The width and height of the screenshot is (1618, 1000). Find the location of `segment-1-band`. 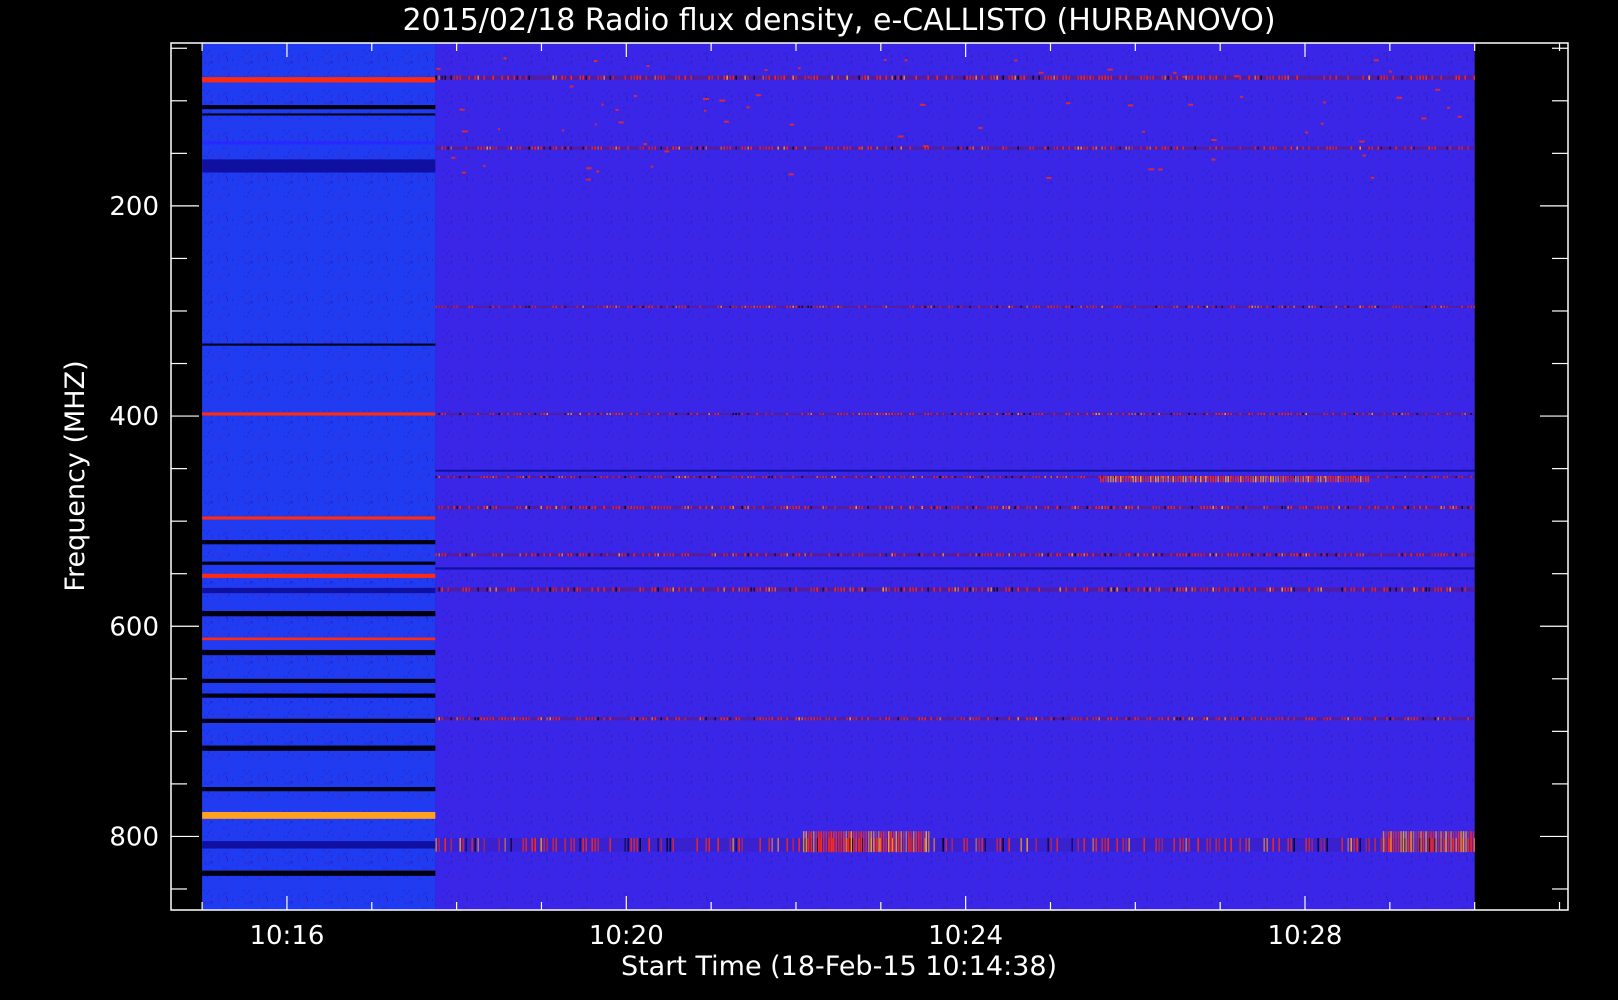

segment-1-band is located at coordinates (319, 344).